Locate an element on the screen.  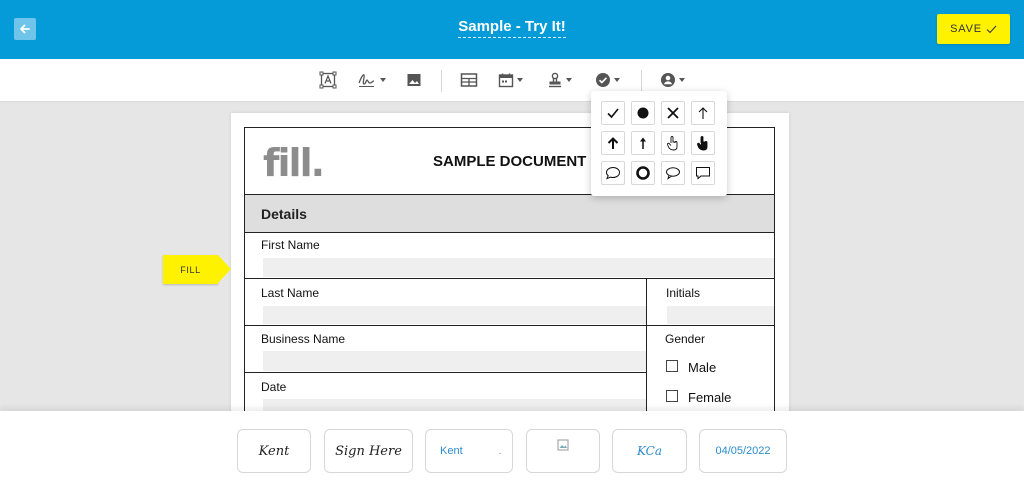
fill-logo: fill. is located at coordinates (294, 163).